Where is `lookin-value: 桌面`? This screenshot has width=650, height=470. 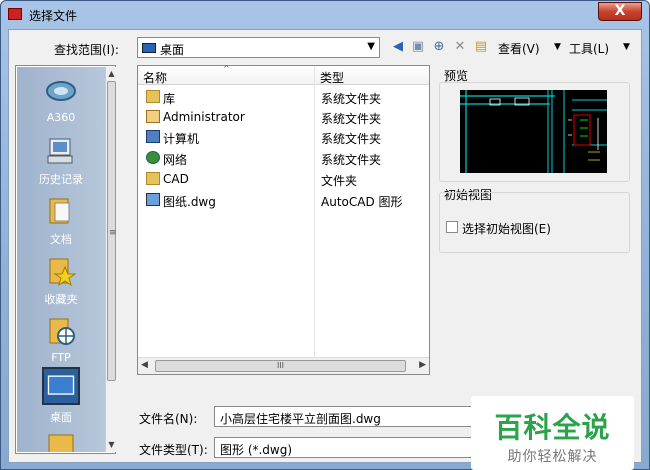 lookin-value: 桌面 is located at coordinates (172, 50).